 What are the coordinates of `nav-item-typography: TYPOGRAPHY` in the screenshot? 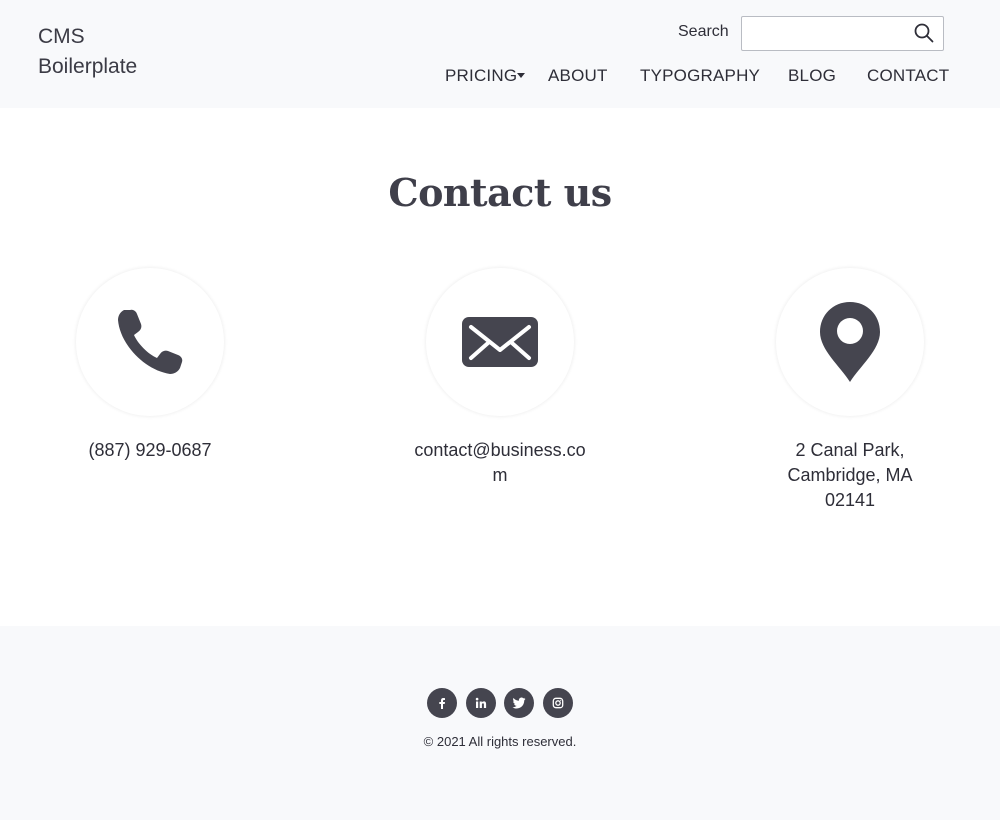 It's located at (700, 76).